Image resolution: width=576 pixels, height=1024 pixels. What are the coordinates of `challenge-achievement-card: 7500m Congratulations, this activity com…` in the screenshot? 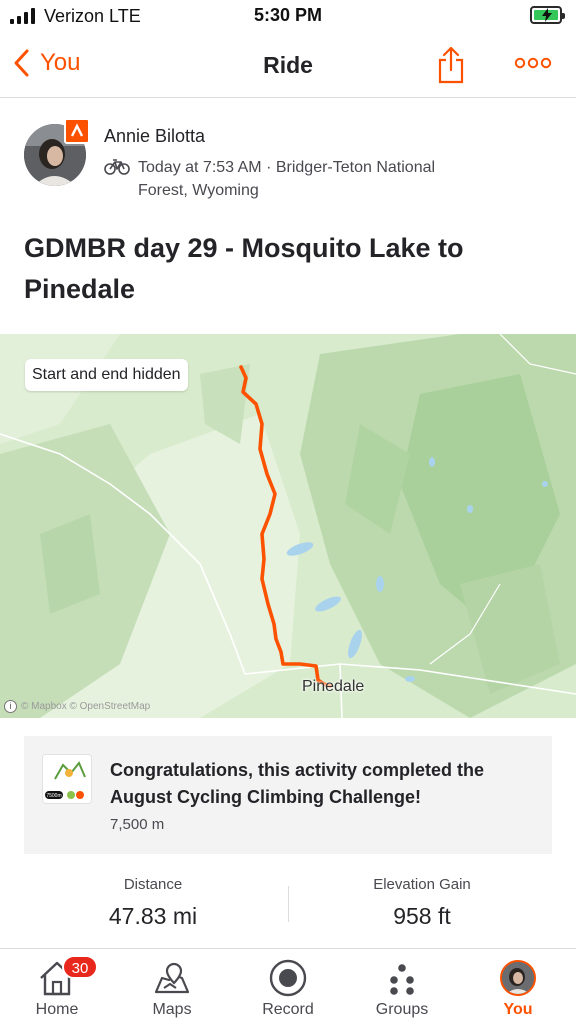 It's located at (288, 795).